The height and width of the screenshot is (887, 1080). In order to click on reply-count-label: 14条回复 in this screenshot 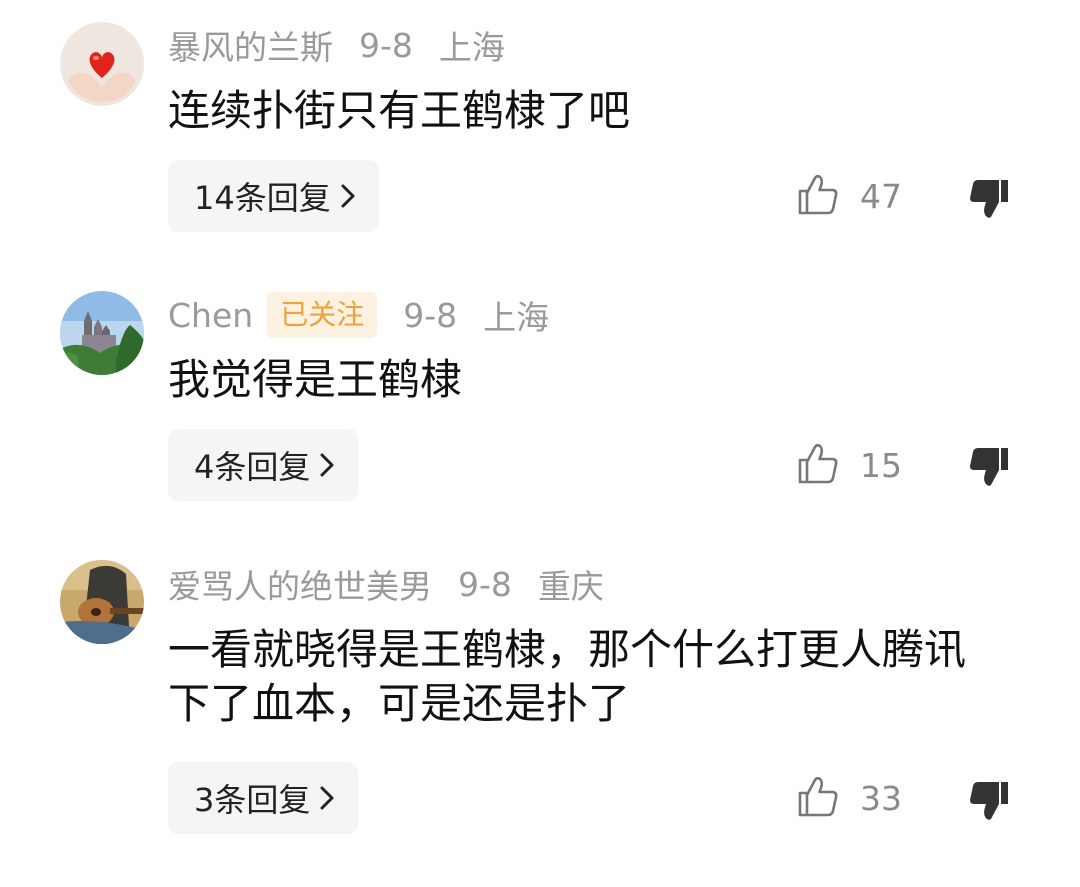, I will do `click(262, 198)`.